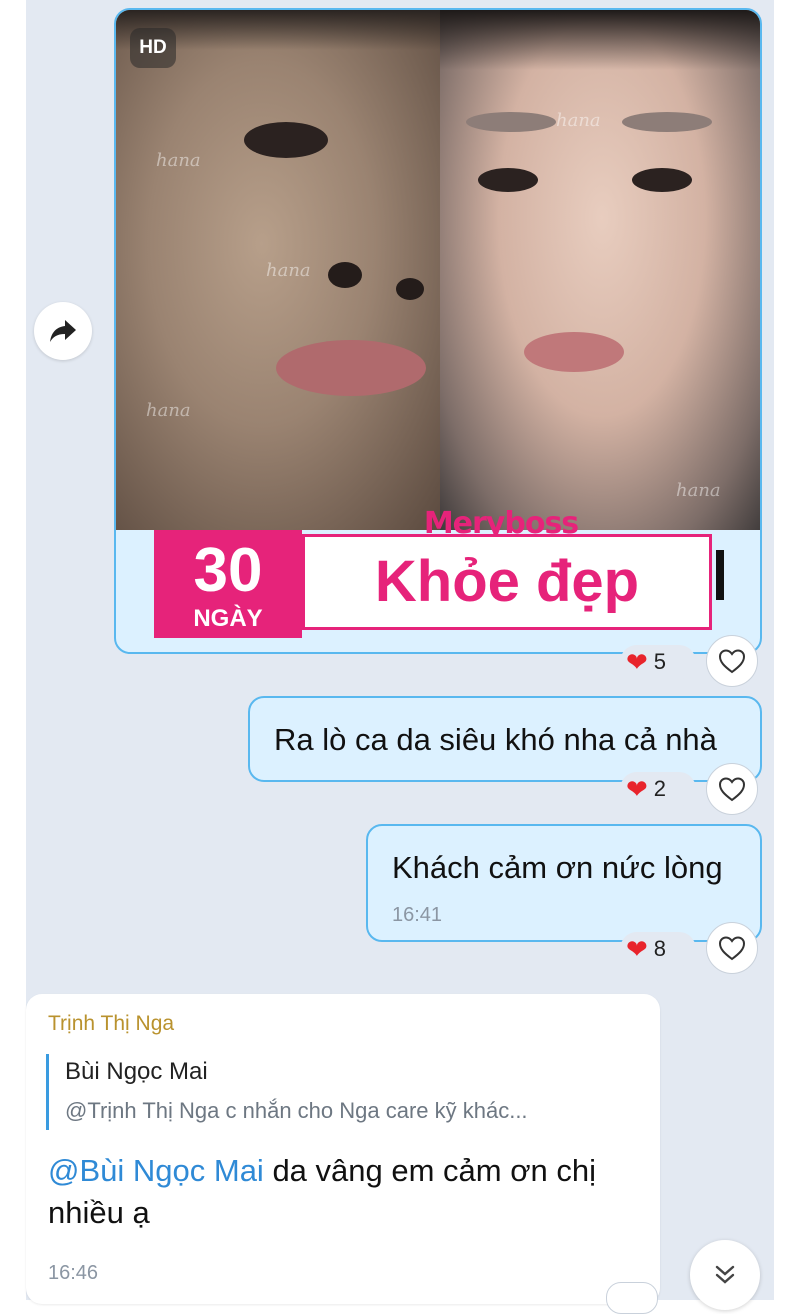  I want to click on hd-badge: HD, so click(153, 48).